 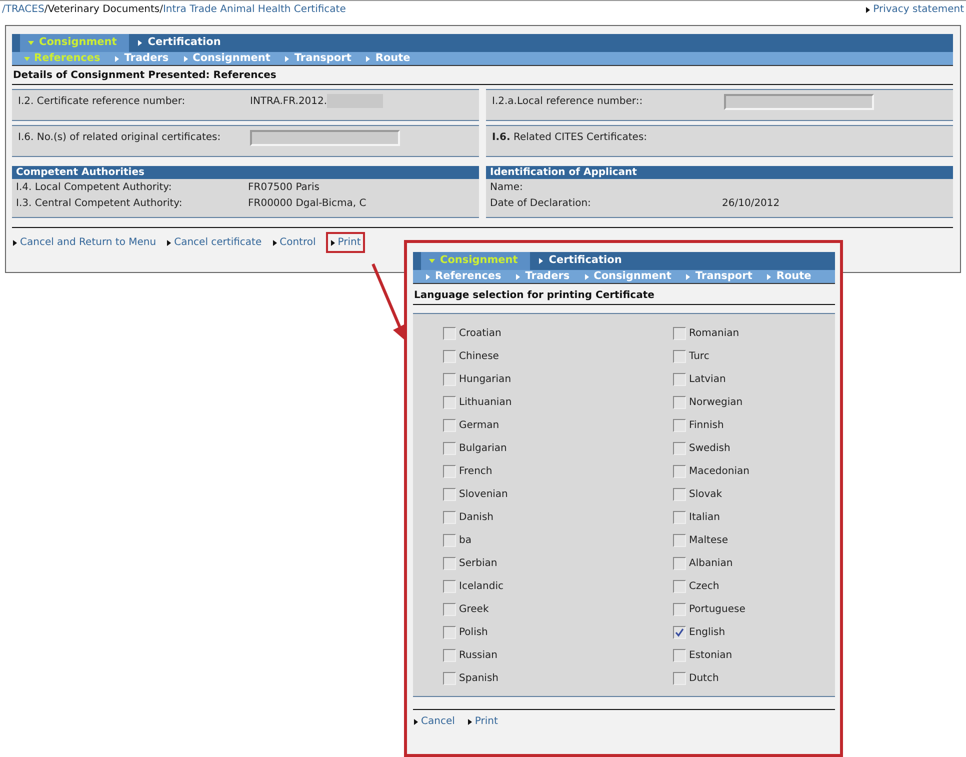 What do you see at coordinates (475, 472) in the screenshot?
I see `checkbox-label: French` at bounding box center [475, 472].